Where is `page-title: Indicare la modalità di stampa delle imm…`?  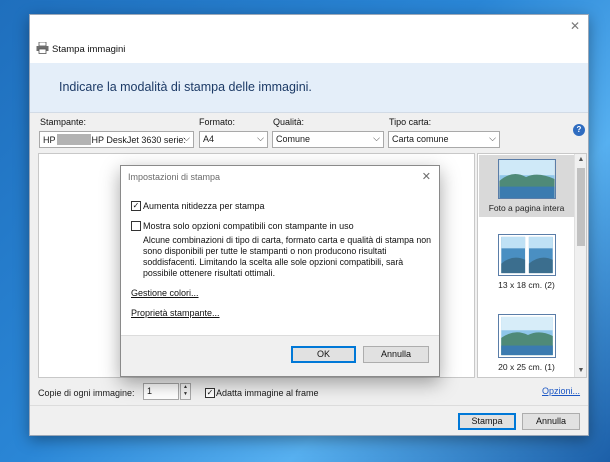
page-title: Indicare la modalità di stampa delle imm… is located at coordinates (185, 87).